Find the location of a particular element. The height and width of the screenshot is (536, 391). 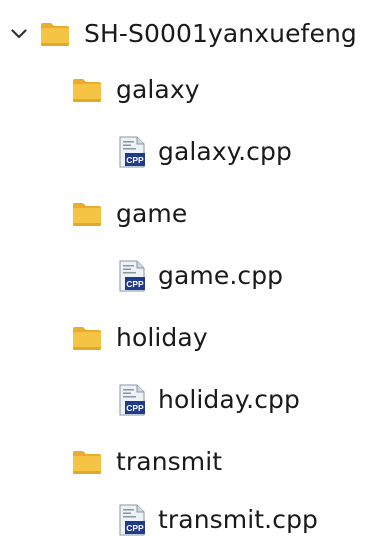

tree-node-label: transmit.cpp is located at coordinates (238, 519).